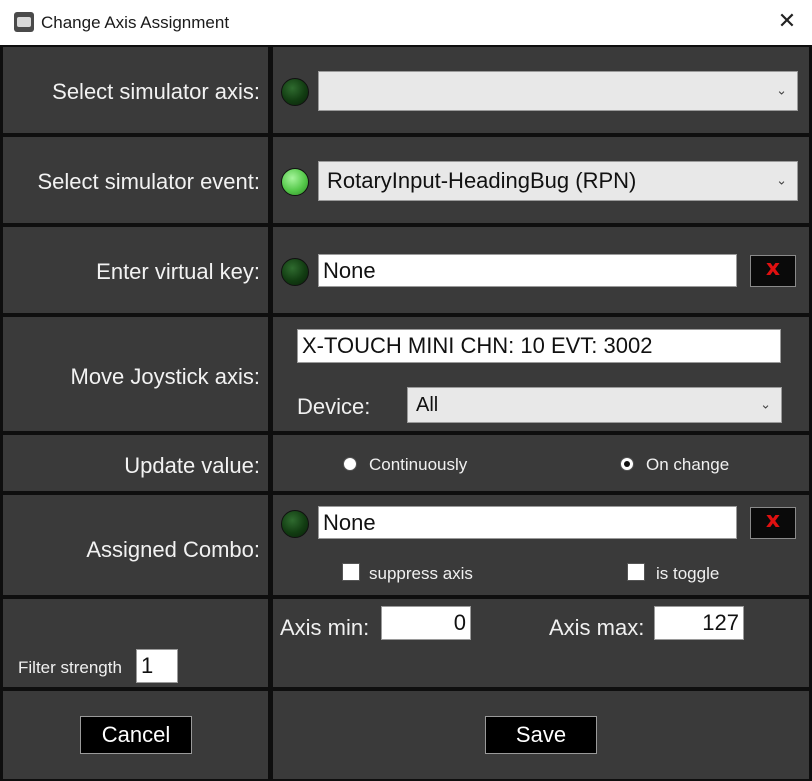 Image resolution: width=812 pixels, height=781 pixels. Describe the element at coordinates (350, 464) in the screenshot. I see `continuously-radio` at that location.